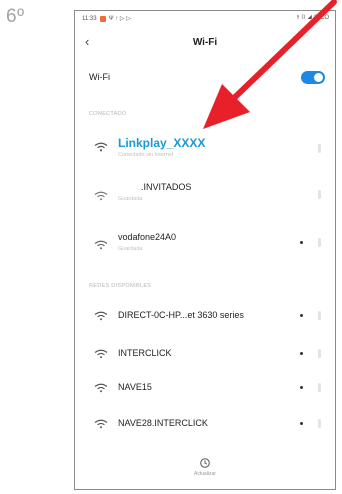  What do you see at coordinates (205, 474) in the screenshot?
I see `refresh-label: Actualizar` at bounding box center [205, 474].